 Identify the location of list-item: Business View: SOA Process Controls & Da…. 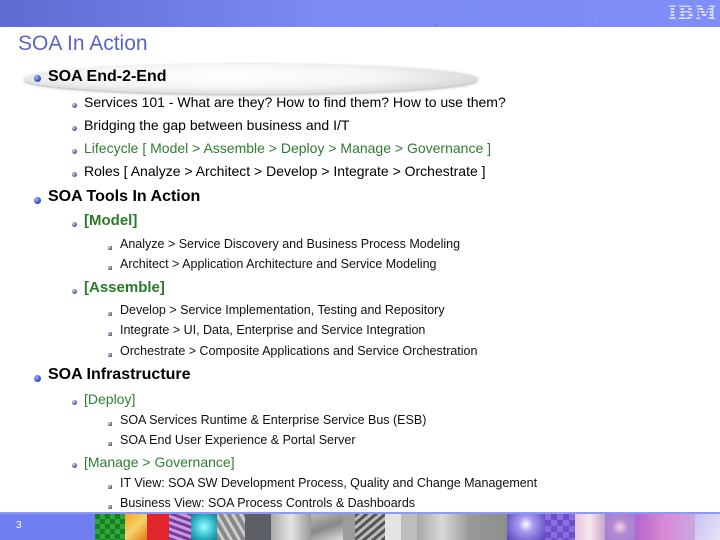
(268, 503).